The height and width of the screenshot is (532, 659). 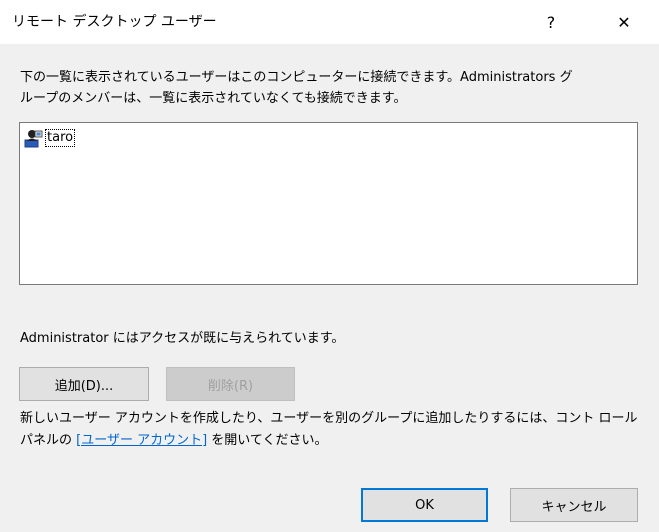 What do you see at coordinates (329, 22) in the screenshot?
I see `title-bar: リモート デスクトップ ユーザー ? ✕` at bounding box center [329, 22].